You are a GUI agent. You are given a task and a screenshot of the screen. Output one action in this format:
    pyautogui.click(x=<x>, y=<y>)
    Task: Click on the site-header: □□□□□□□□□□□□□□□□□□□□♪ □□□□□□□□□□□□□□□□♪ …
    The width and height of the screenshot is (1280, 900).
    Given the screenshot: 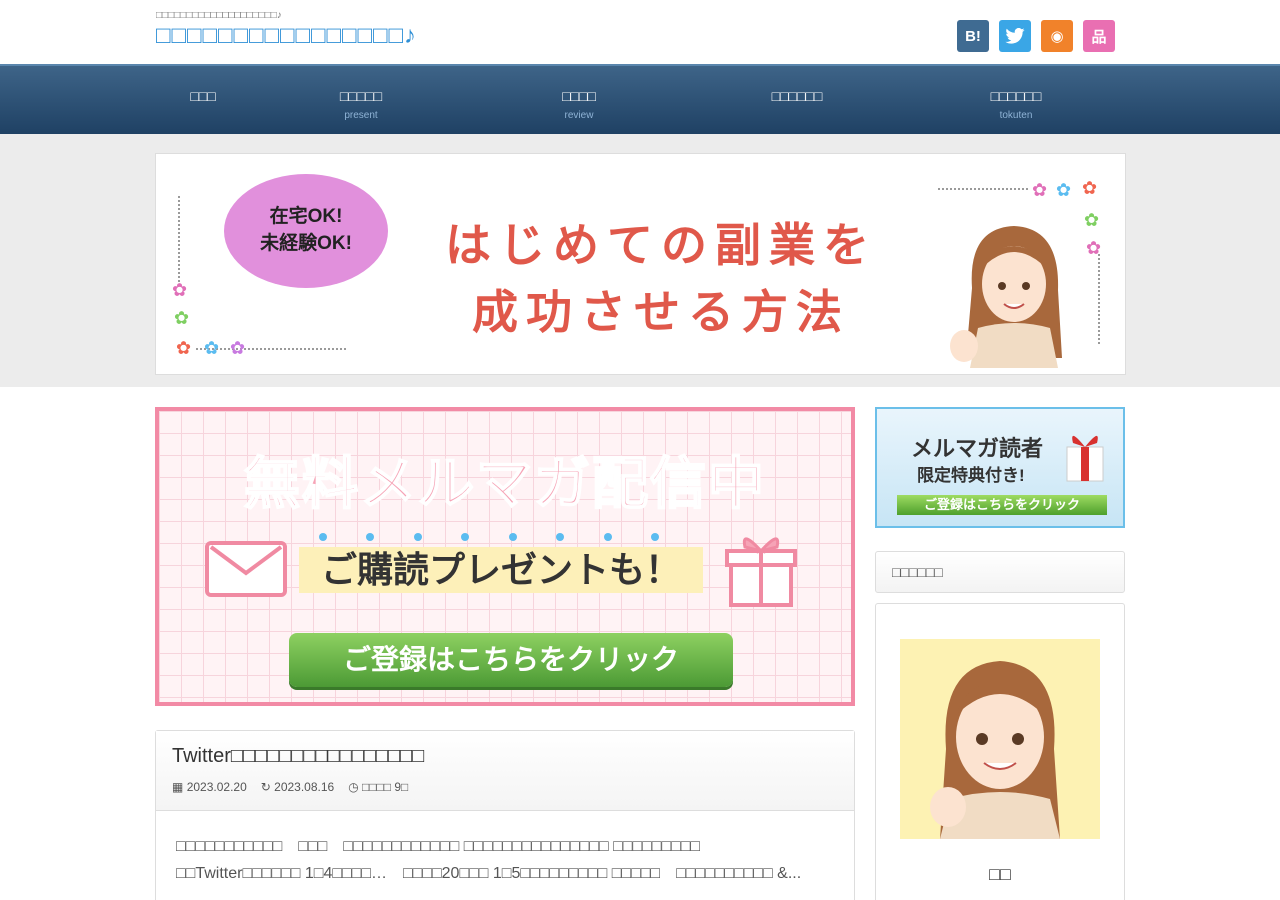 What is the action you would take?
    pyautogui.click(x=640, y=32)
    